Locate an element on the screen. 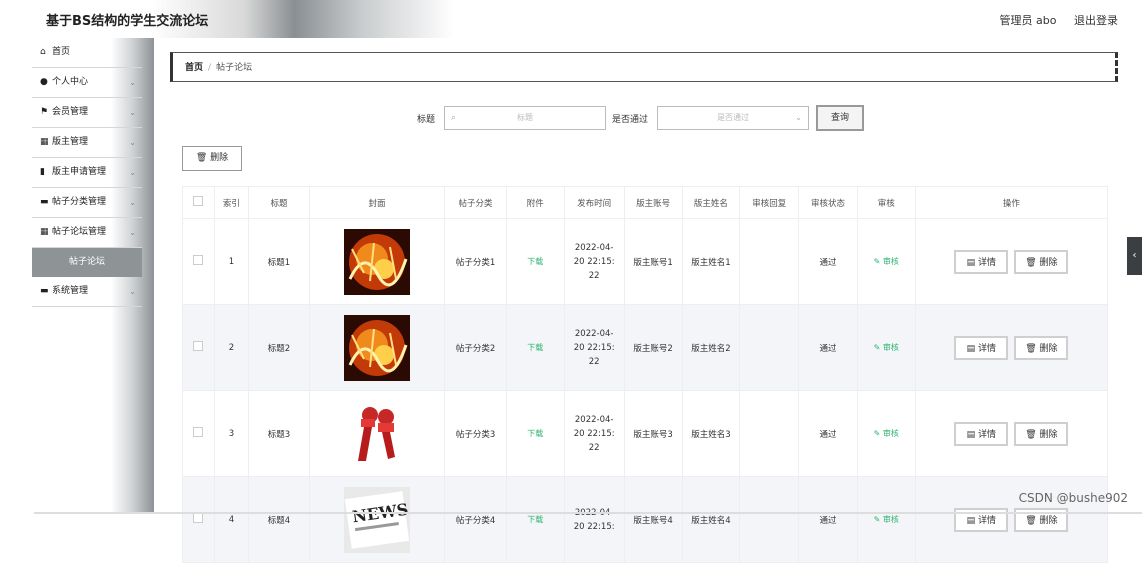 This screenshot has height=563, width=1142. sidebar-item-5: ▬ 帖子分类管理 ⌄ is located at coordinates (87, 203).